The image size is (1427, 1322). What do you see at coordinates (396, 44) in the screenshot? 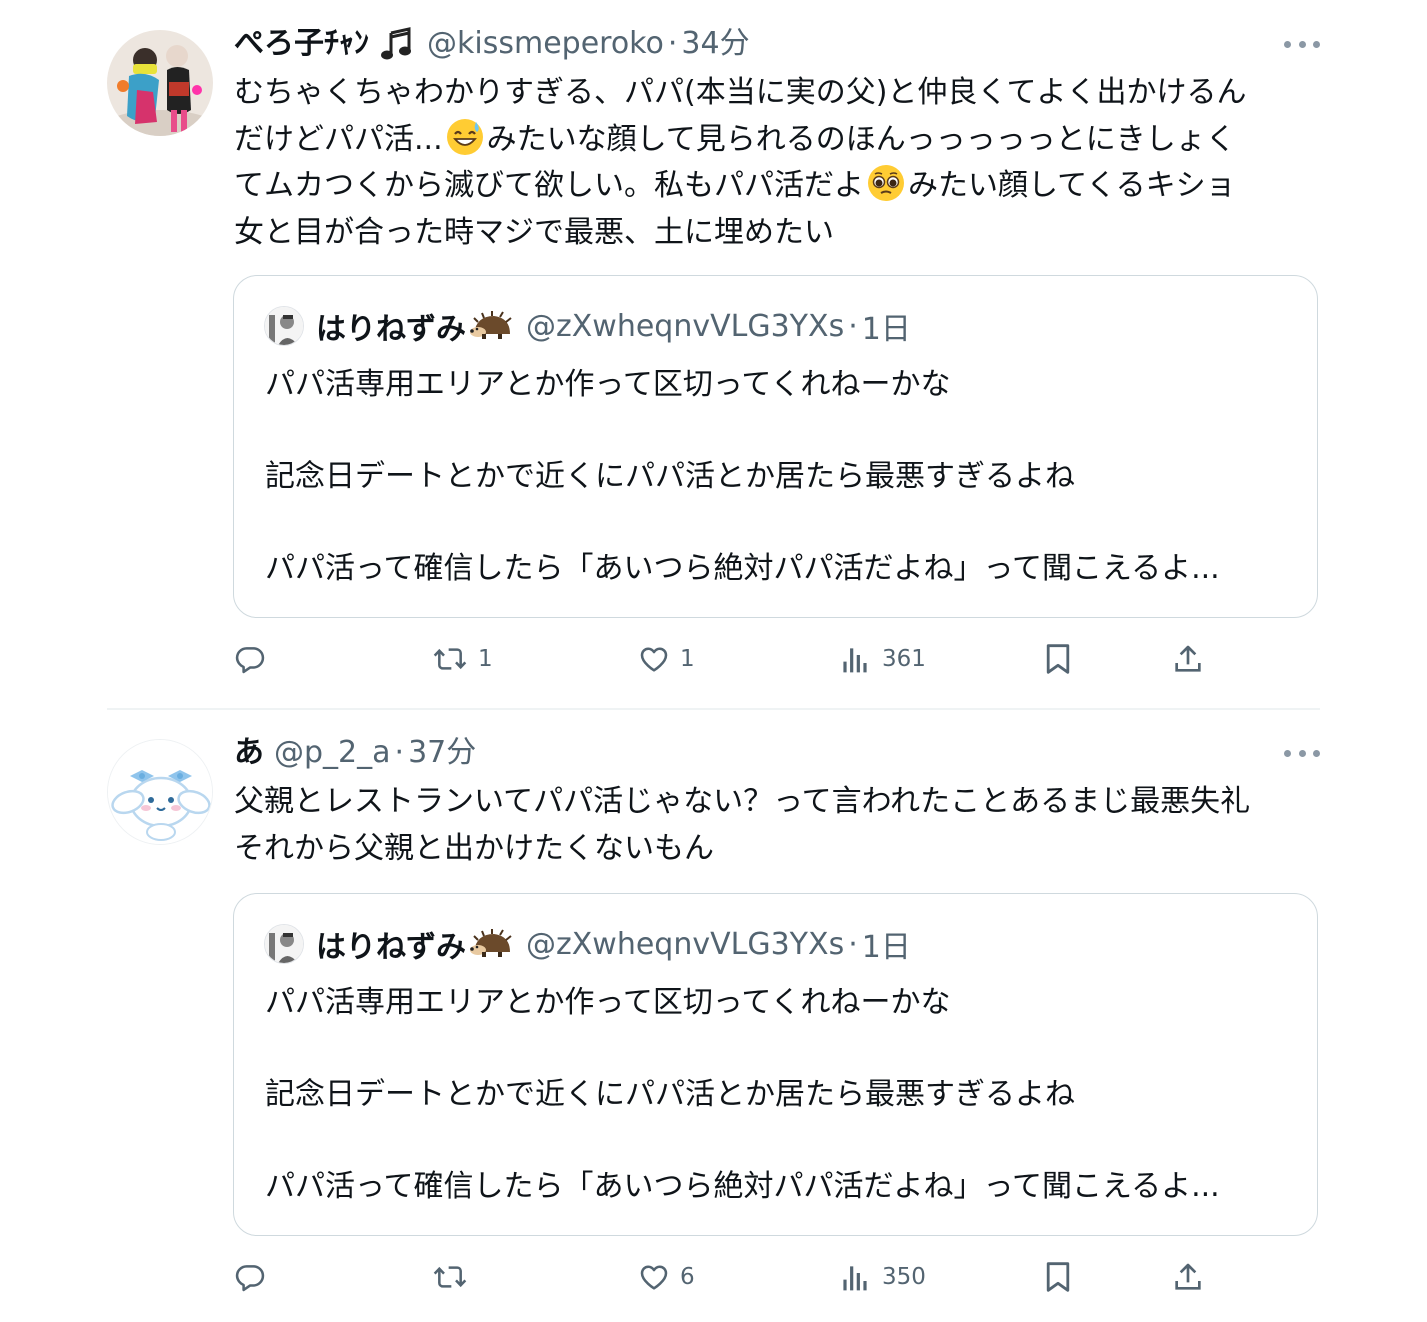
I see `music-note-icon` at bounding box center [396, 44].